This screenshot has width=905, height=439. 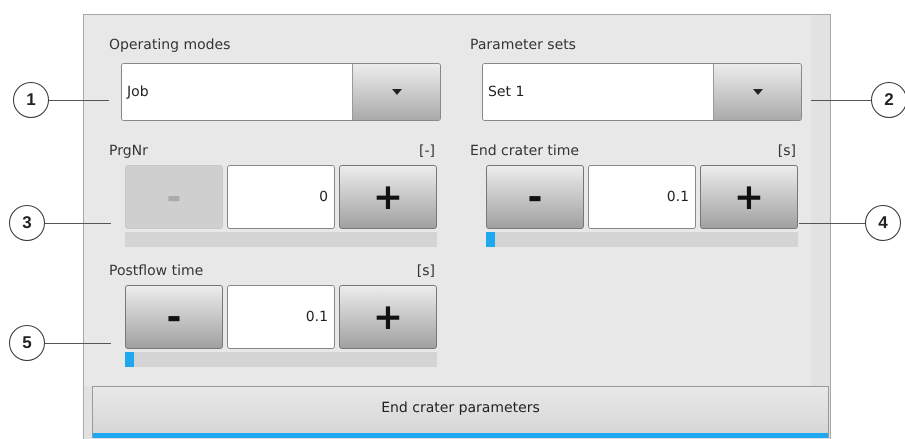 I want to click on field-label: Operating modes, so click(x=169, y=45).